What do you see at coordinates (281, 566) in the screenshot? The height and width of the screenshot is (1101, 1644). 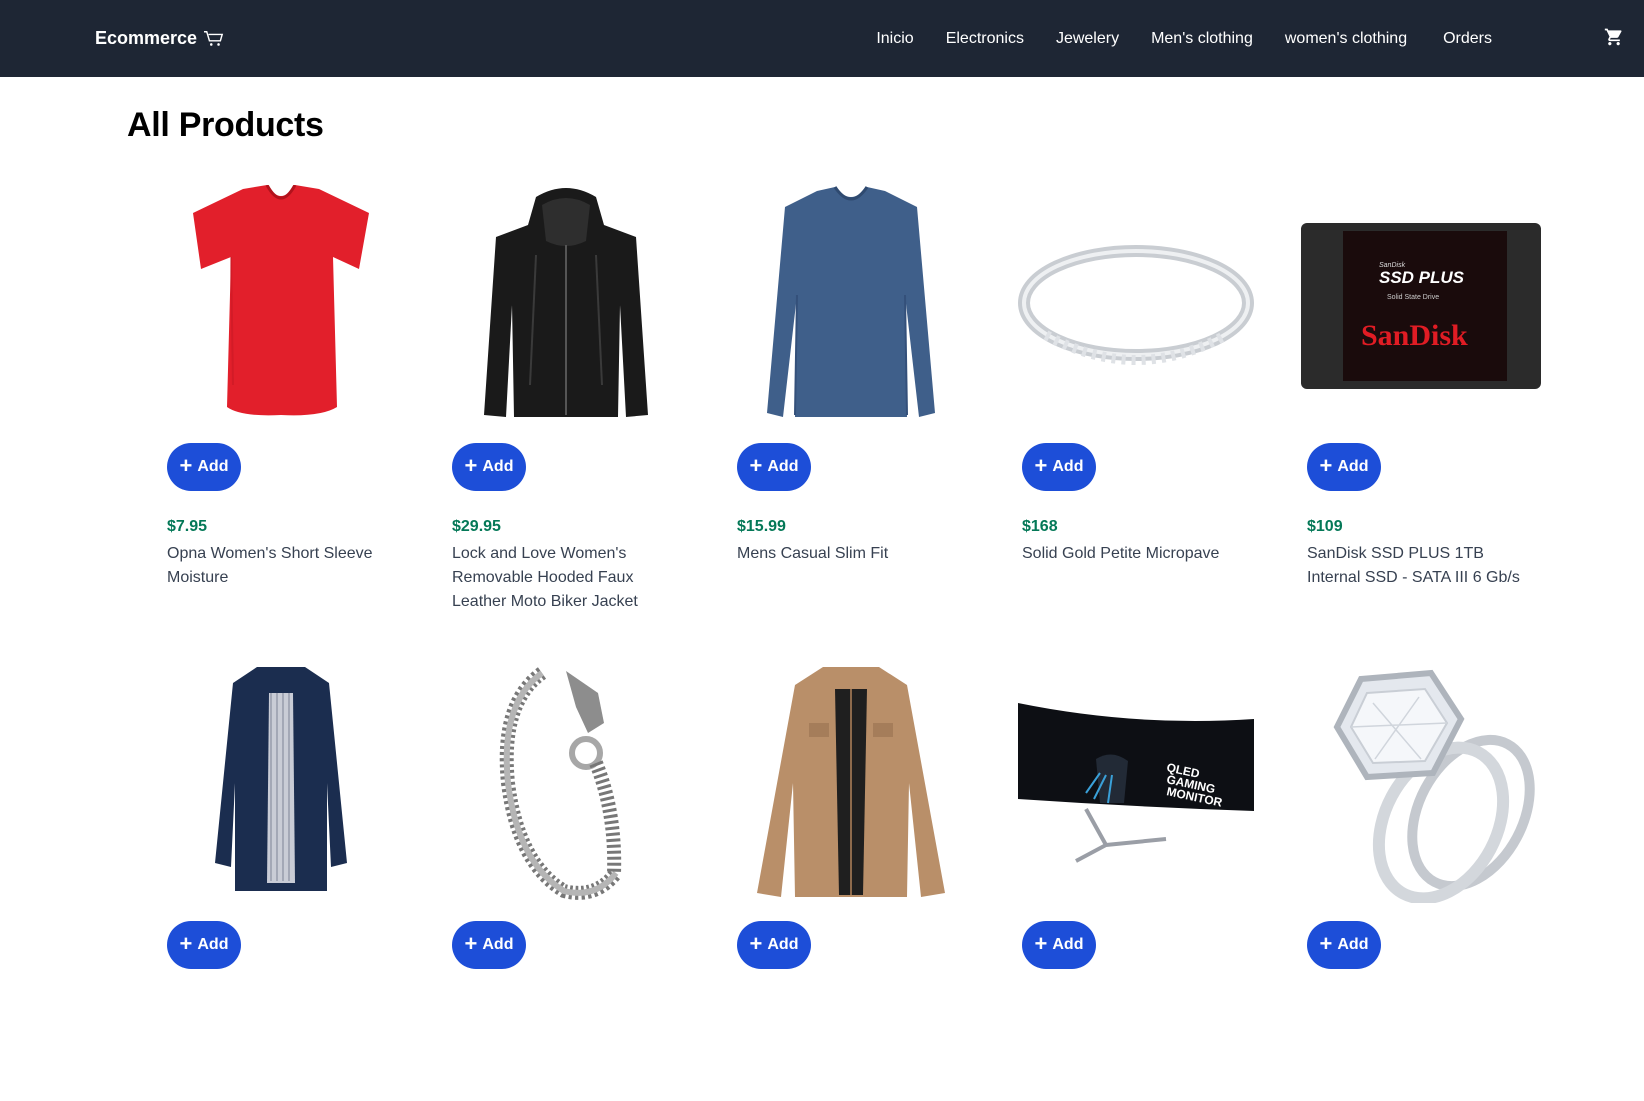 I see `product-title: Opna Women's Short Sleeve Moisture` at bounding box center [281, 566].